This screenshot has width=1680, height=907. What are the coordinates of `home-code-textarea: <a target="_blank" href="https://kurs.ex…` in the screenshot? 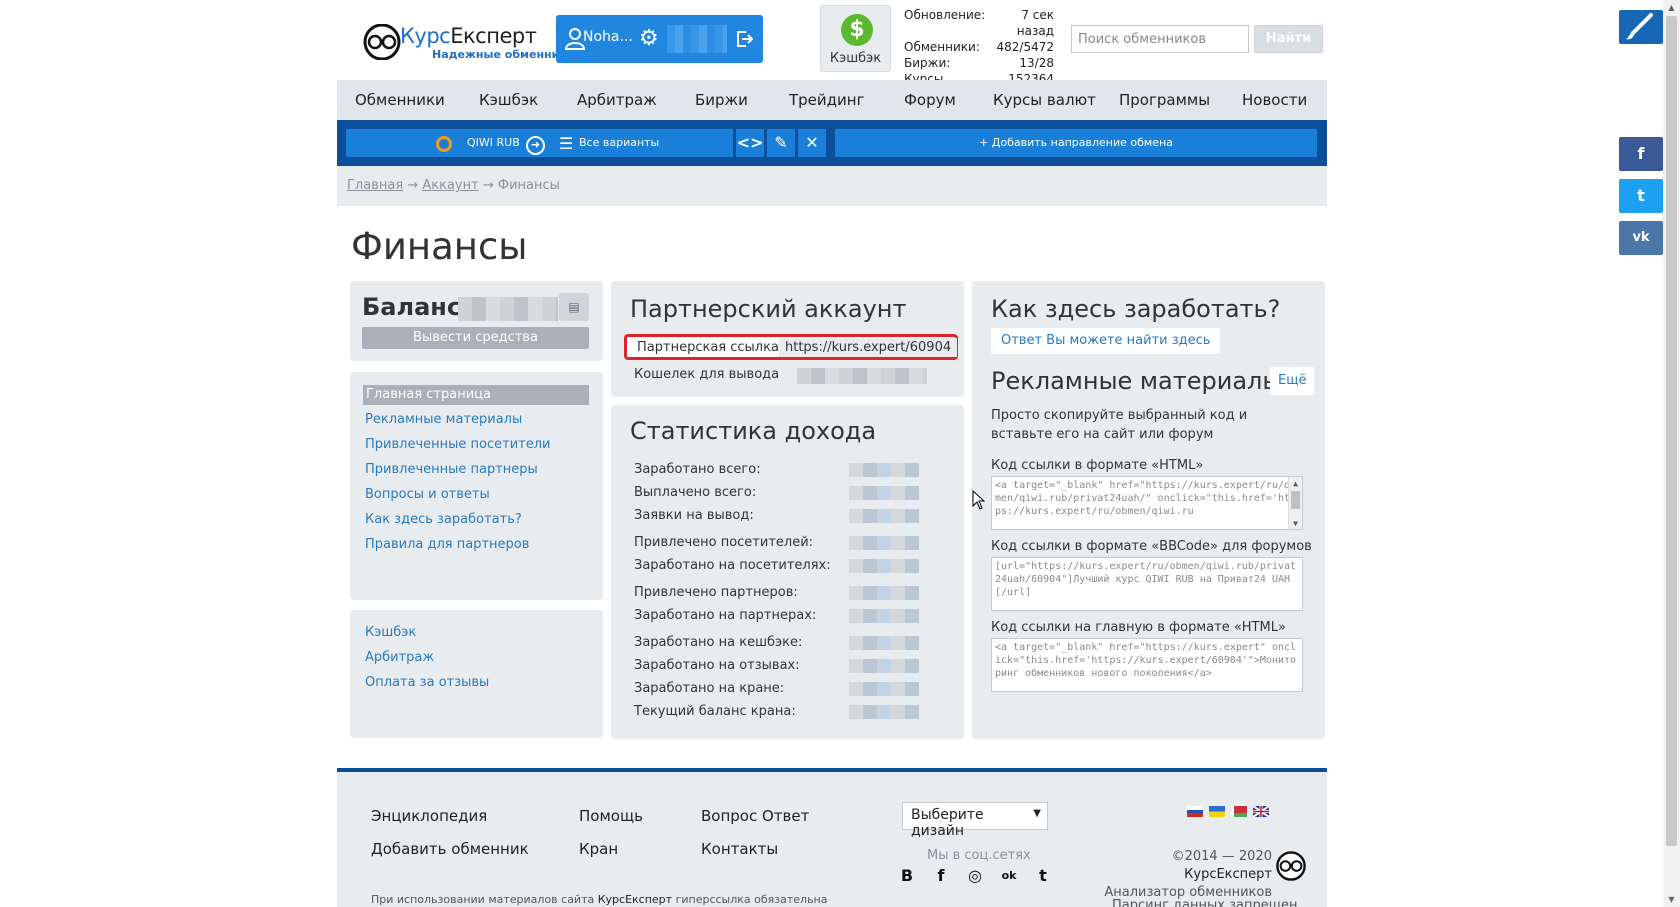 It's located at (1147, 665).